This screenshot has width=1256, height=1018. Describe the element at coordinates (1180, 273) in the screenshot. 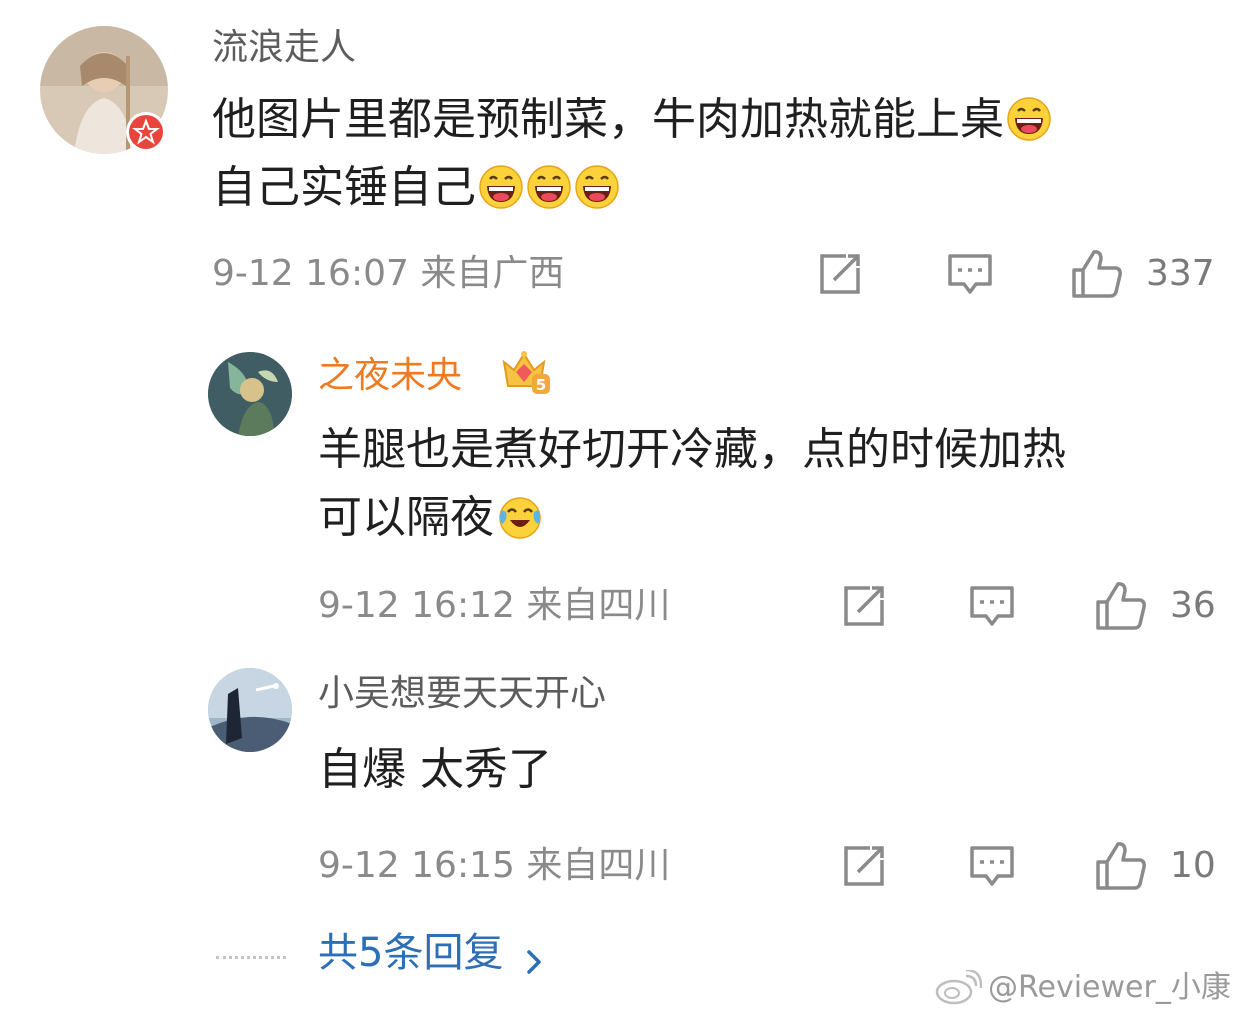

I see `like-count: 337` at that location.